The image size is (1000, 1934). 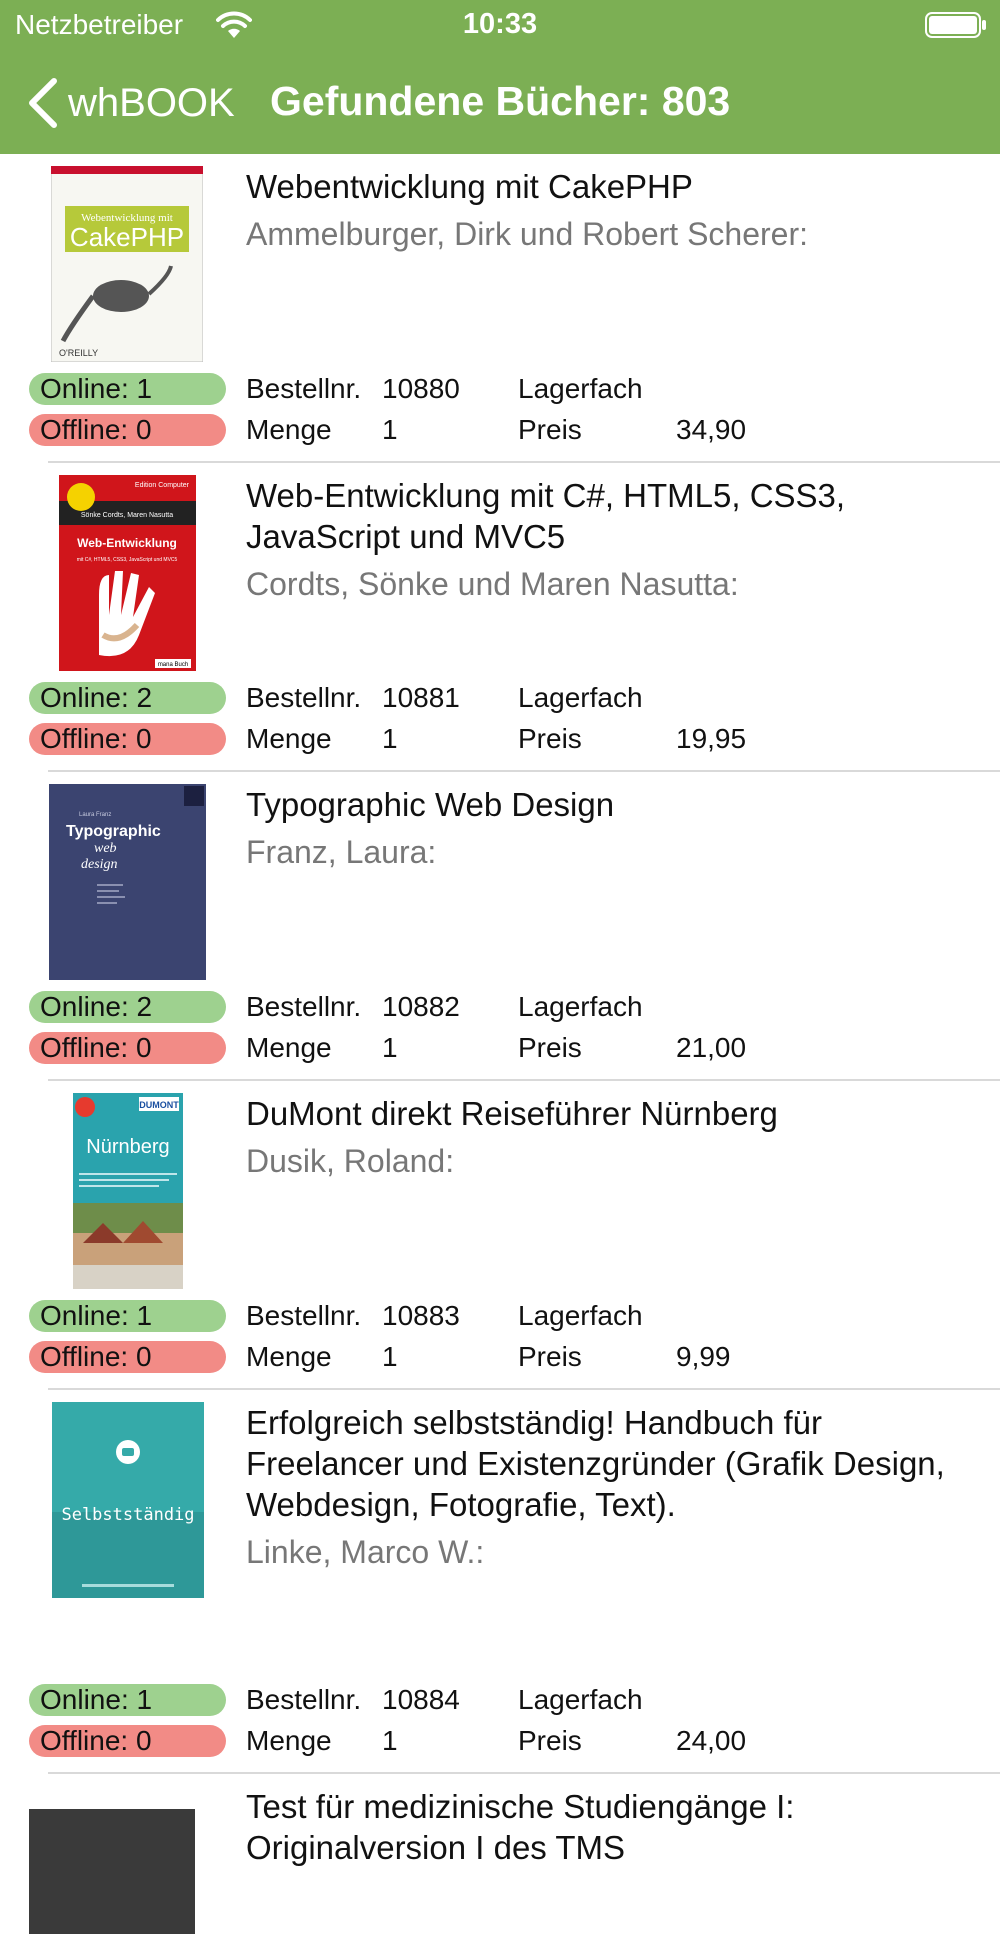 What do you see at coordinates (127, 882) in the screenshot?
I see `book-cover-image: Laura Franz Typographic web design` at bounding box center [127, 882].